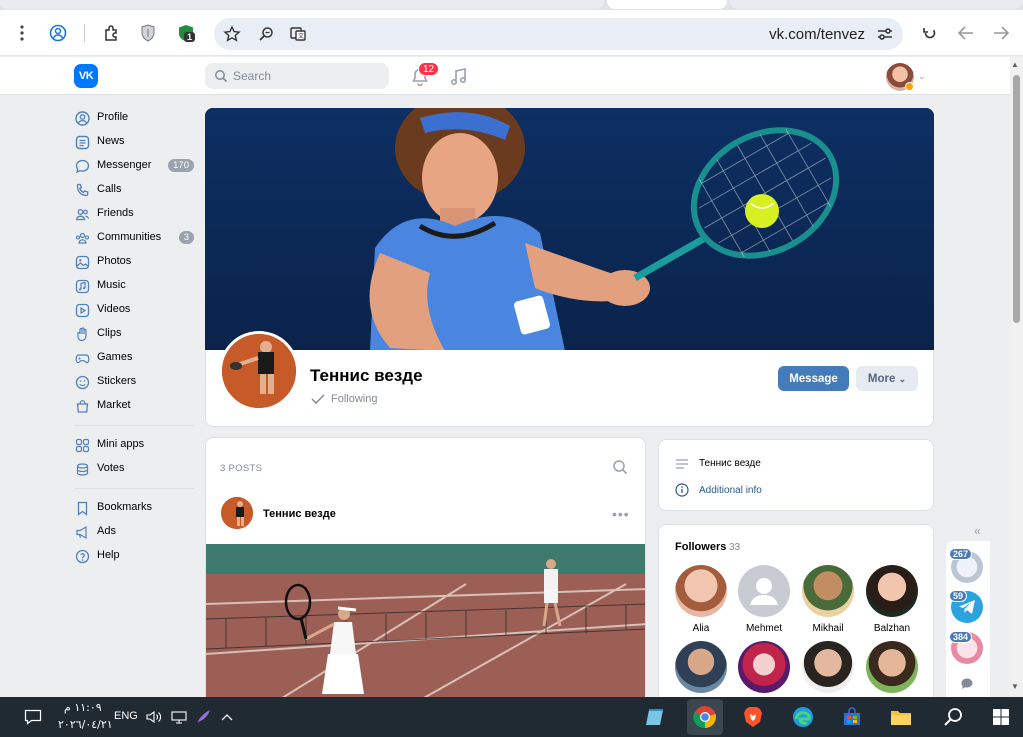 The image size is (1023, 737). I want to click on bookmark-star-icon, so click(232, 34).